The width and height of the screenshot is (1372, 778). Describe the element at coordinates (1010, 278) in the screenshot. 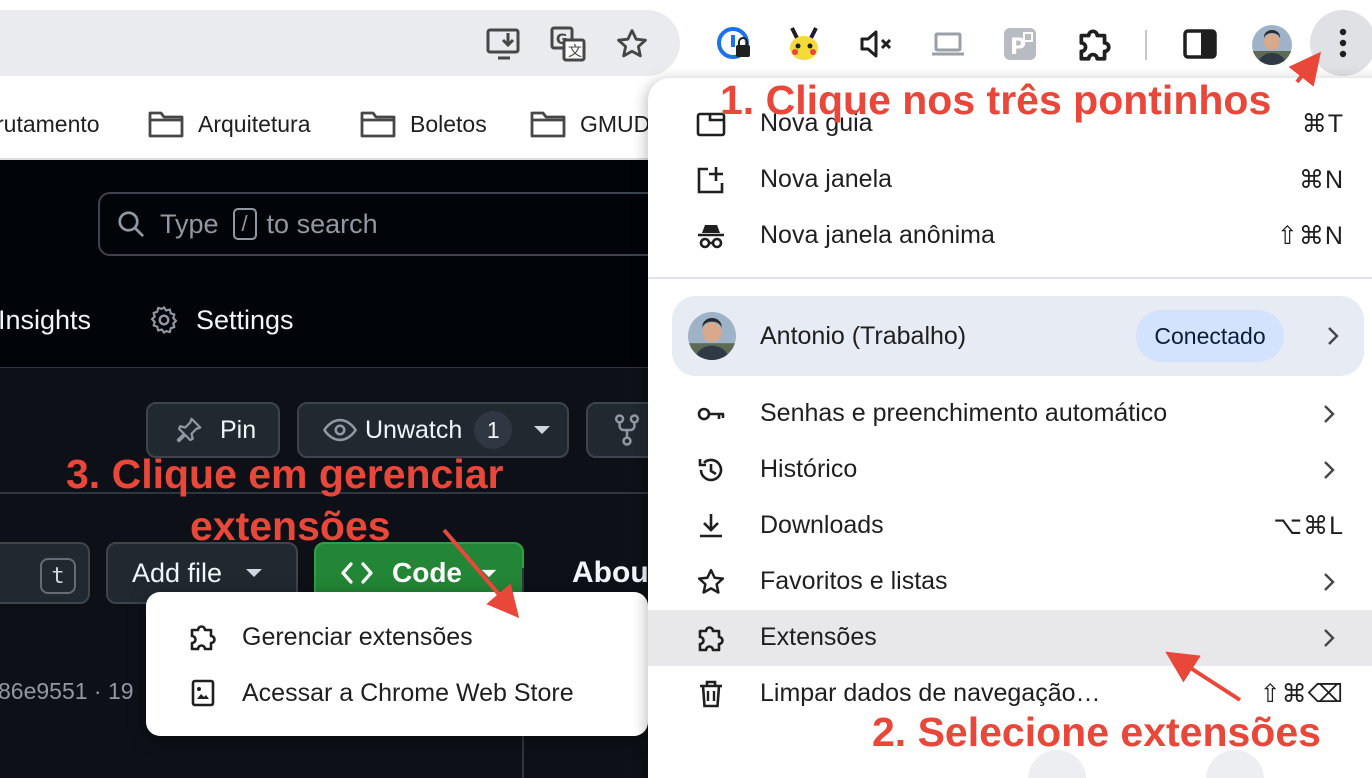

I see `menu-separator` at that location.